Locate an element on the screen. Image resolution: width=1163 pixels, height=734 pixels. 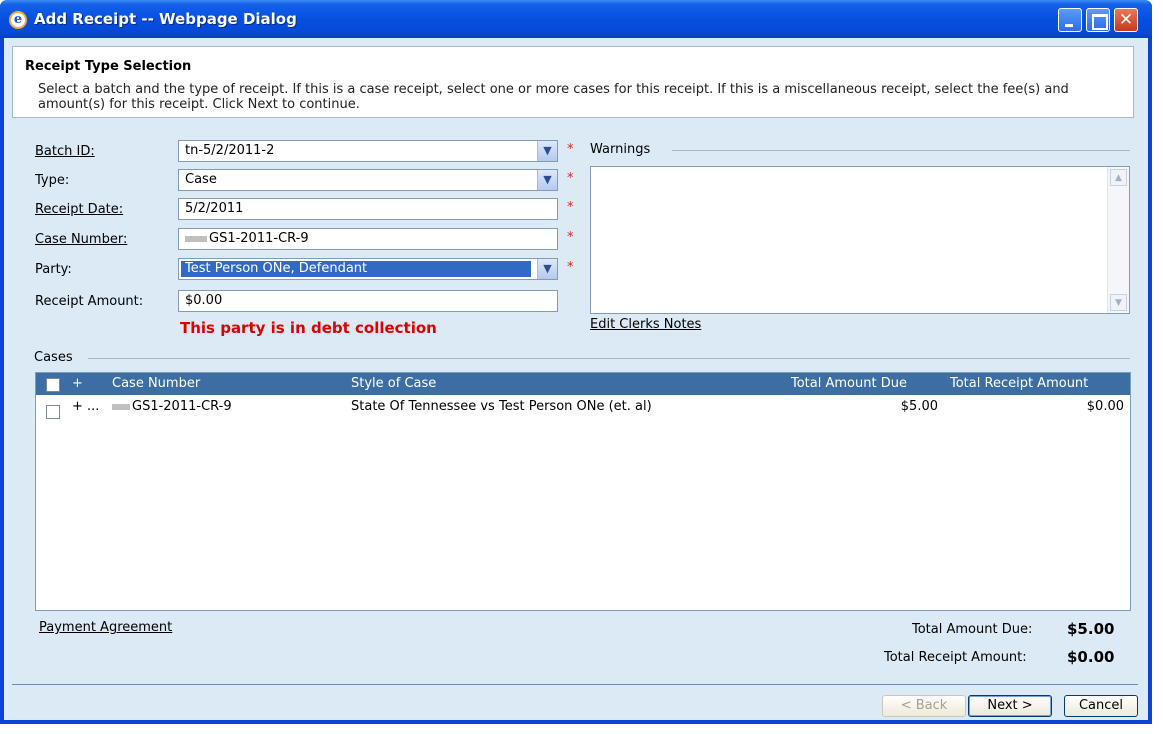
minimize-button is located at coordinates (1070, 20).